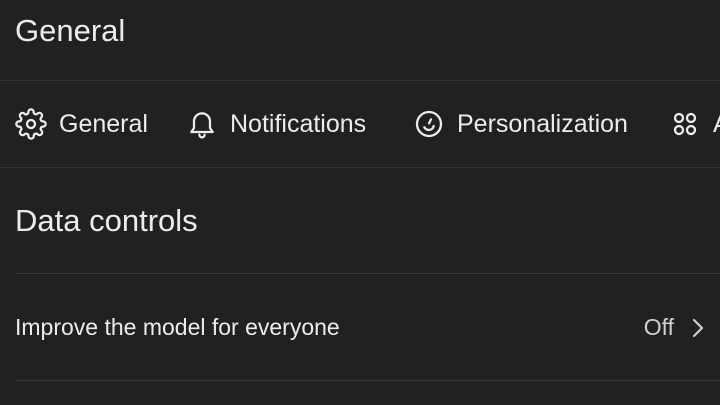 This screenshot has height=405, width=720. What do you see at coordinates (298, 124) in the screenshot?
I see `tab-notifications-label: Notifications` at bounding box center [298, 124].